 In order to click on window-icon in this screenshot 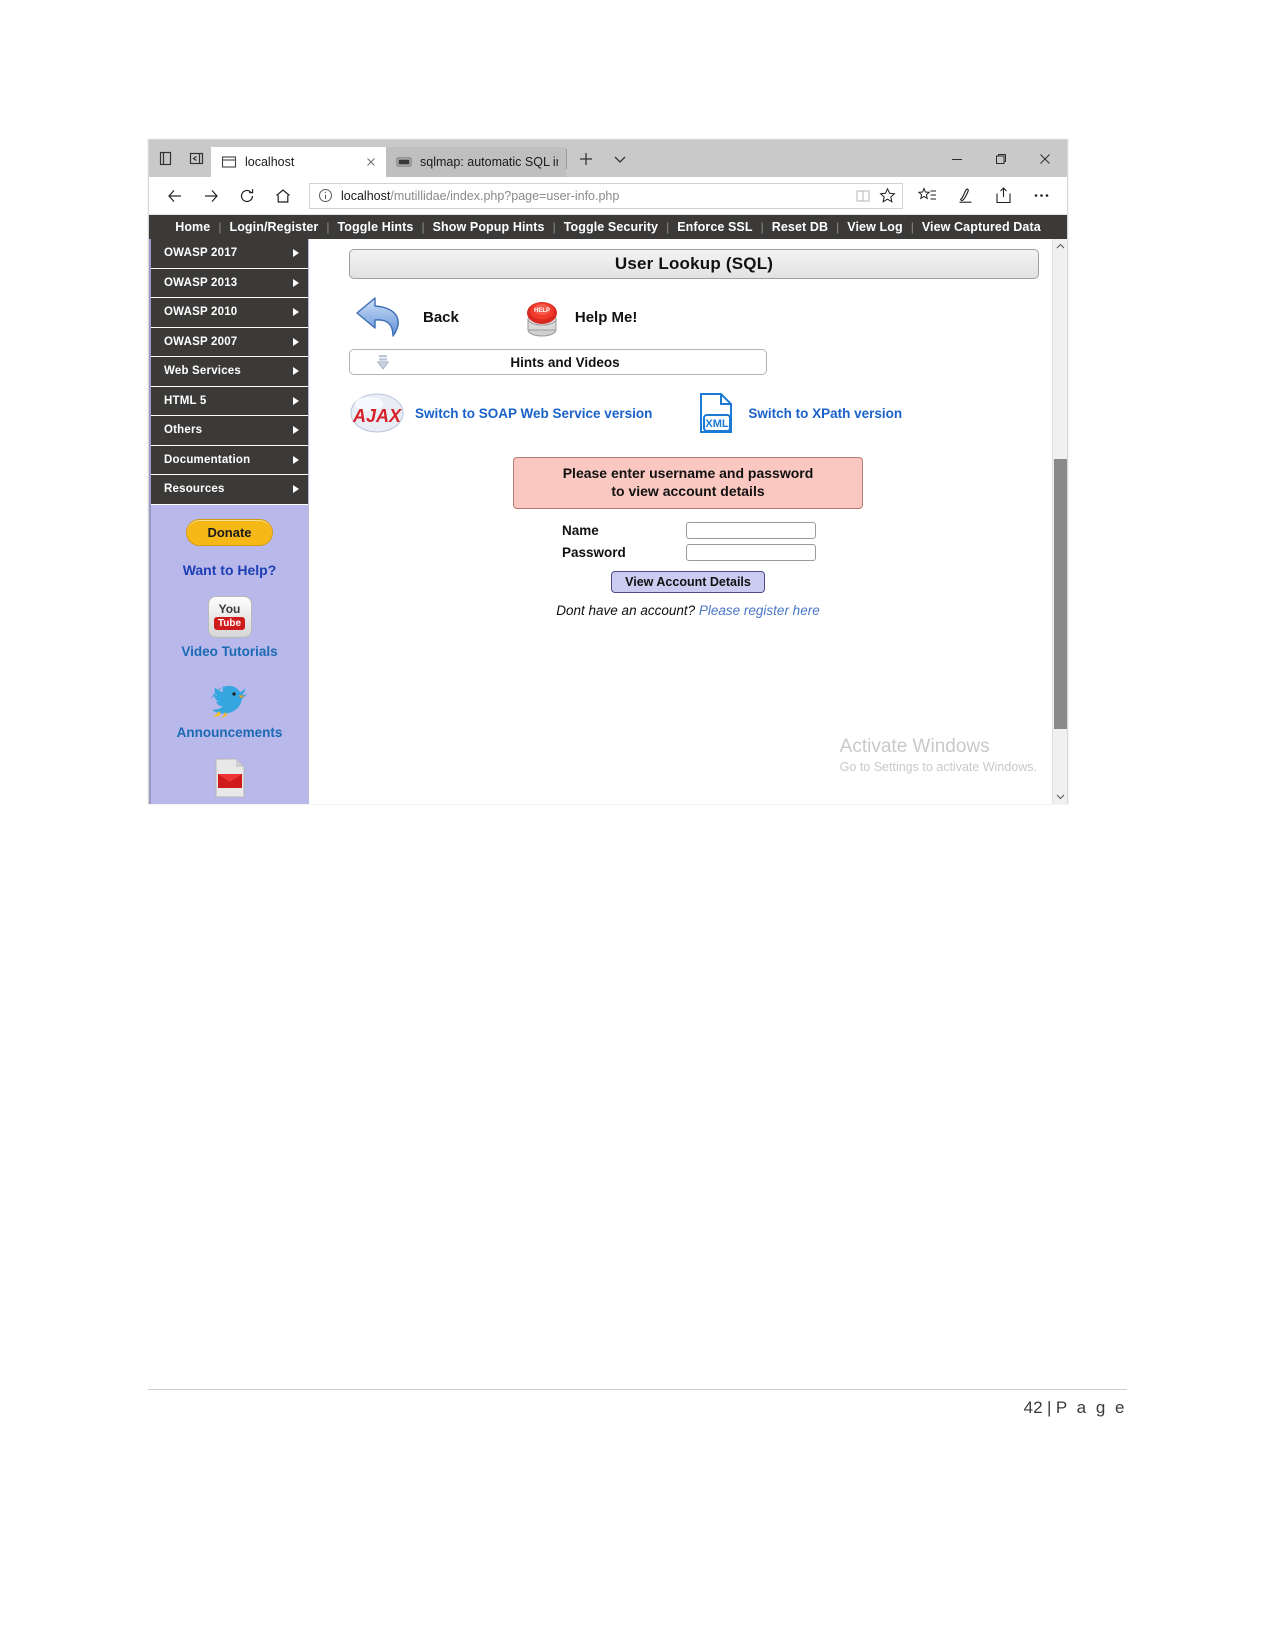, I will do `click(229, 162)`.